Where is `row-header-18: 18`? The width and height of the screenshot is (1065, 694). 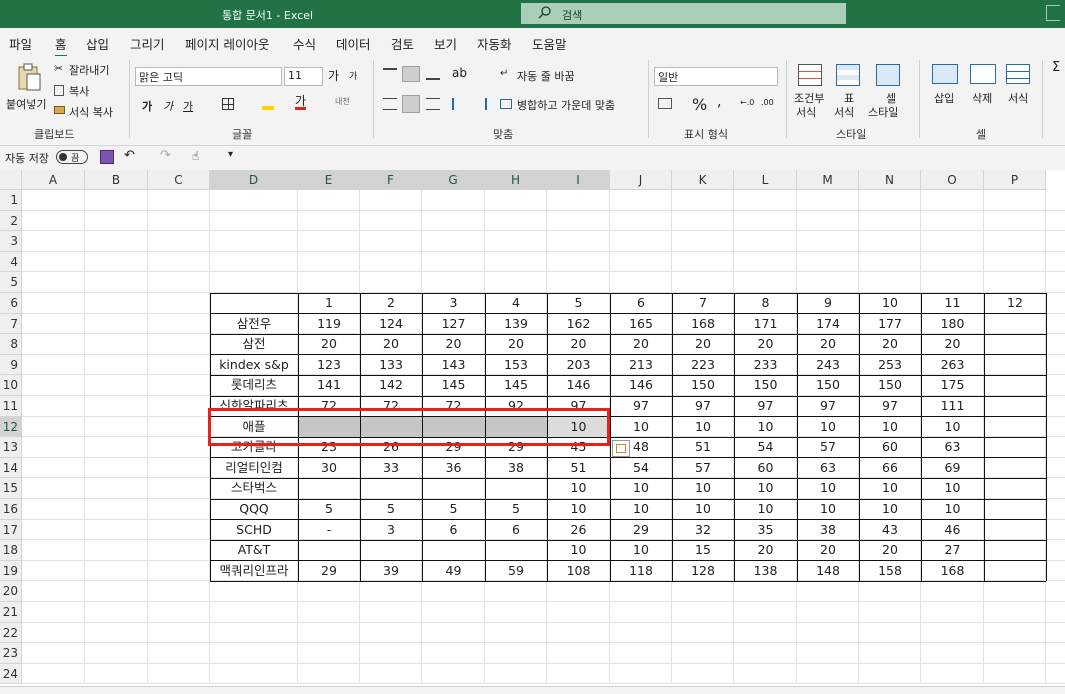
row-header-18: 18 is located at coordinates (11, 550).